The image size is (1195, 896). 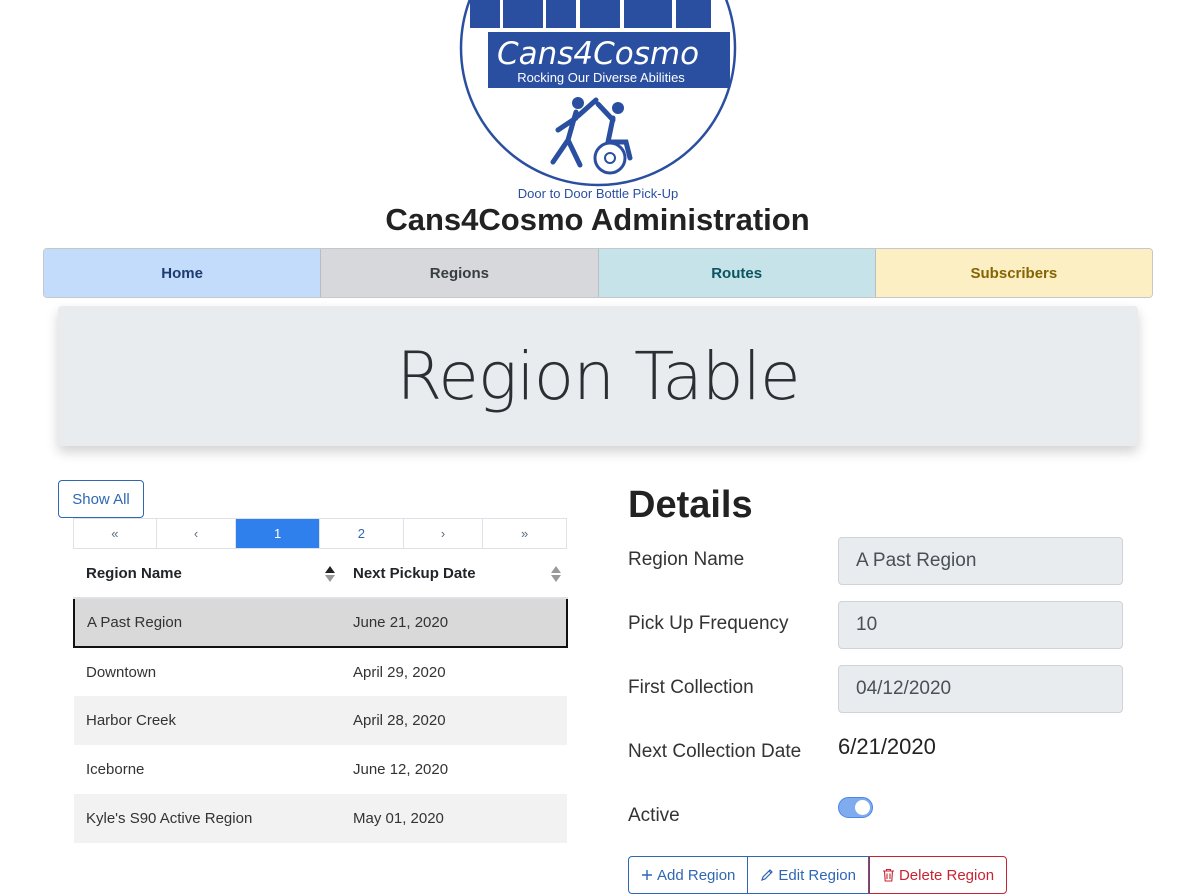 What do you see at coordinates (197, 533) in the screenshot?
I see `page-prev-button: ‹` at bounding box center [197, 533].